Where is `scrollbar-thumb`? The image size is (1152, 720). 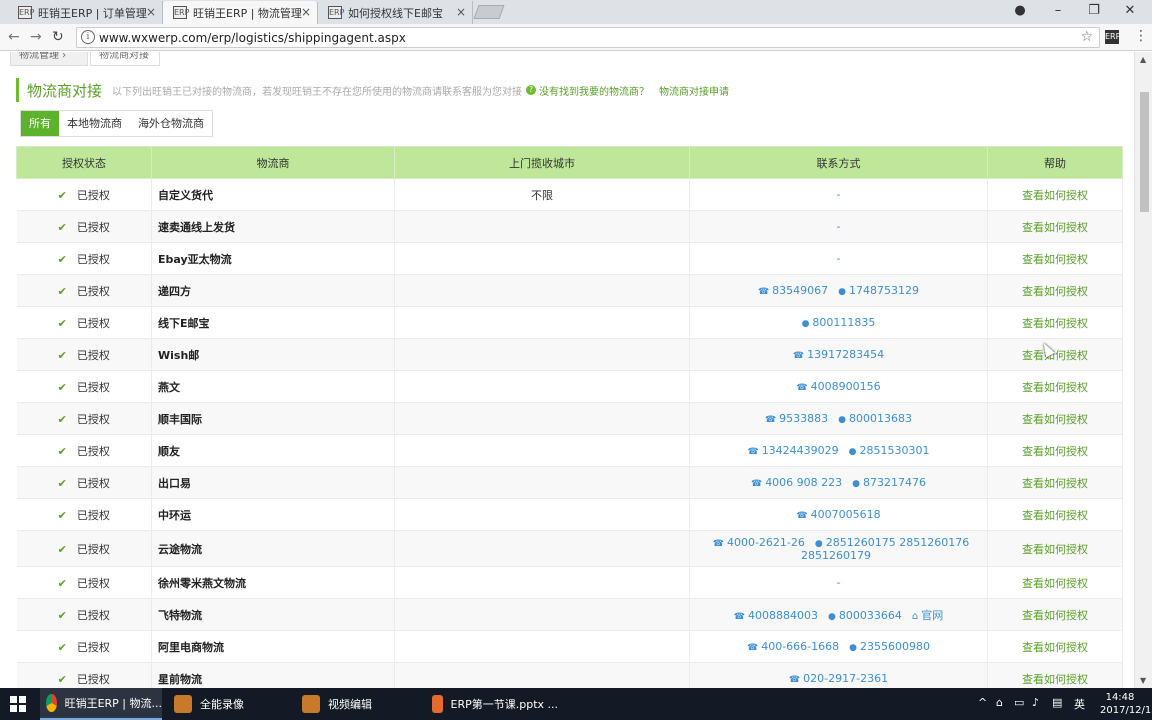 scrollbar-thumb is located at coordinates (1144, 152).